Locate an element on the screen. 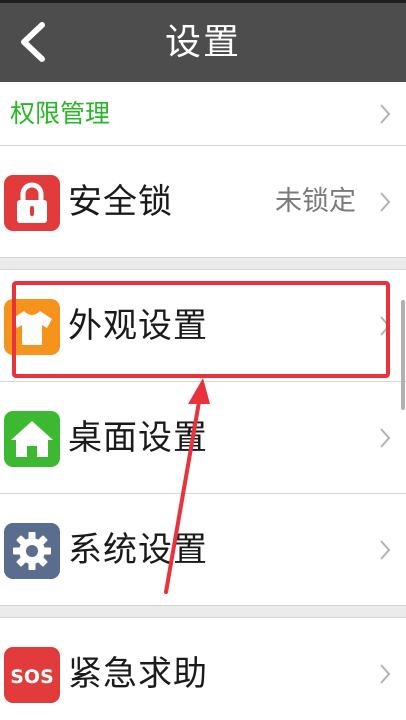 The width and height of the screenshot is (406, 720). back-arrow-icon is located at coordinates (33, 42).